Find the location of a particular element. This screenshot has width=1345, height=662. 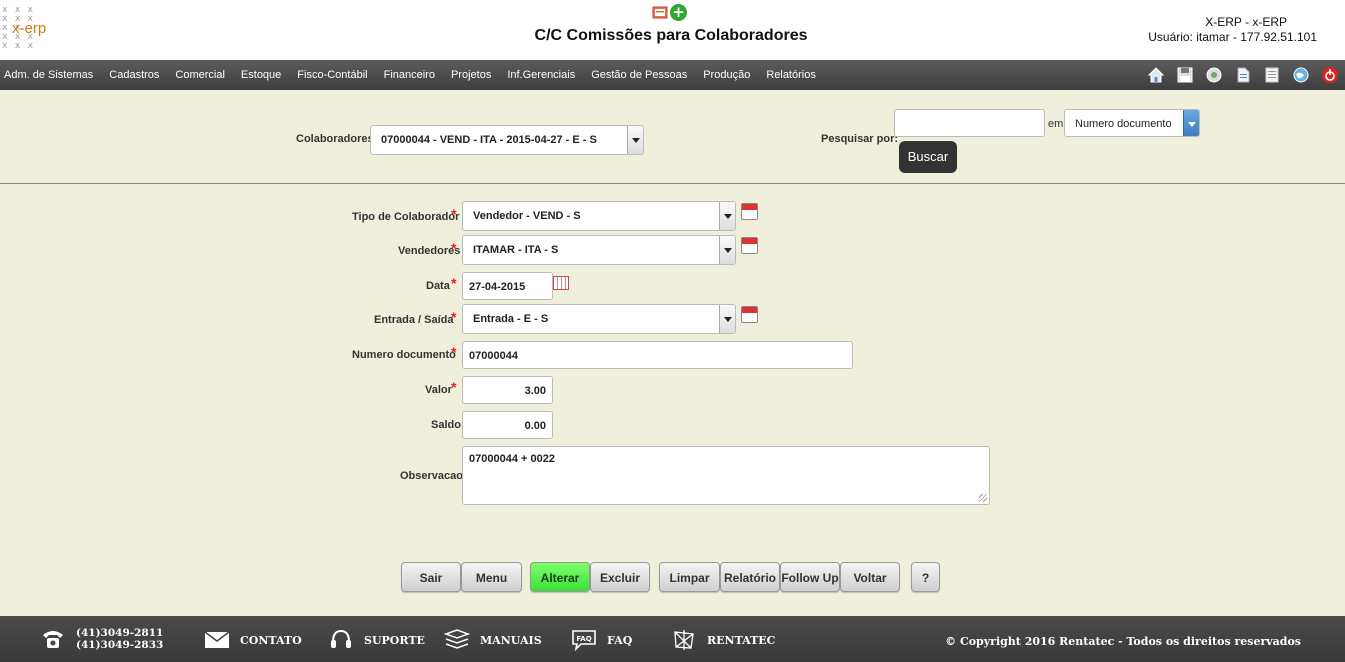

menu-financeiro: Financeiro is located at coordinates (409, 75).